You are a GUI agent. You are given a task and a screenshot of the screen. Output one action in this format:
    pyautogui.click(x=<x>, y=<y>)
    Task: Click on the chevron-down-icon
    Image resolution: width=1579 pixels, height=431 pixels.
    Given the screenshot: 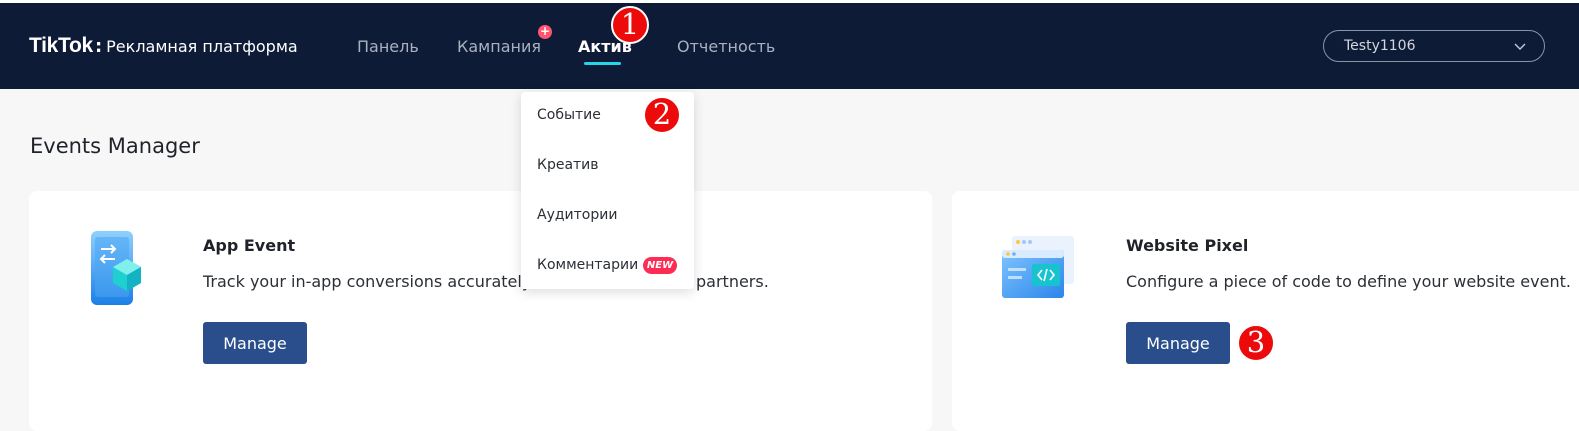 What is the action you would take?
    pyautogui.click(x=1520, y=46)
    